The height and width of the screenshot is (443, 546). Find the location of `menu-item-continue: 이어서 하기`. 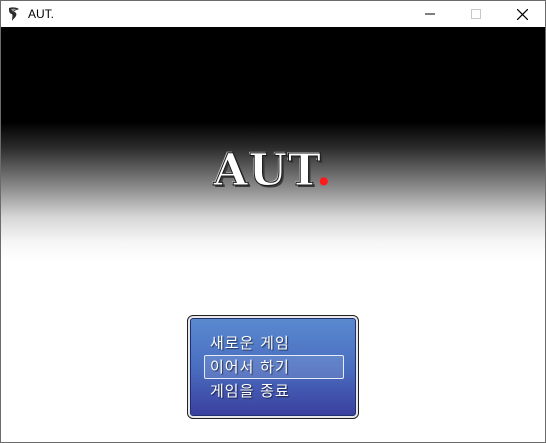

menu-item-continue: 이어서 하기 is located at coordinates (274, 367).